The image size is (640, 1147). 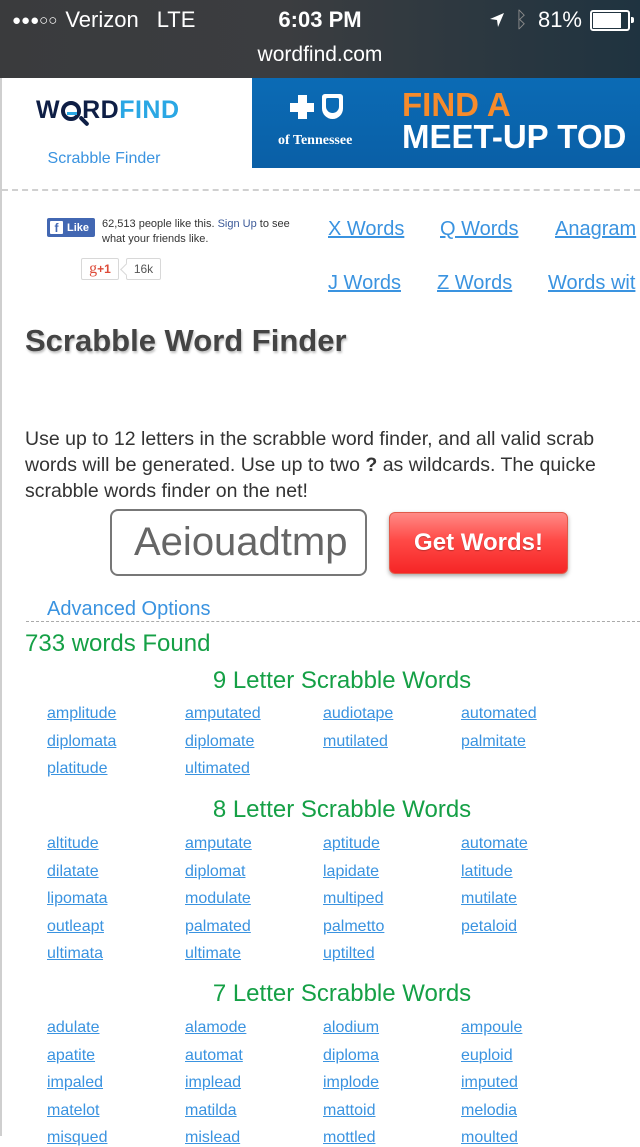 What do you see at coordinates (75, 927) in the screenshot?
I see `word-link: outleapt` at bounding box center [75, 927].